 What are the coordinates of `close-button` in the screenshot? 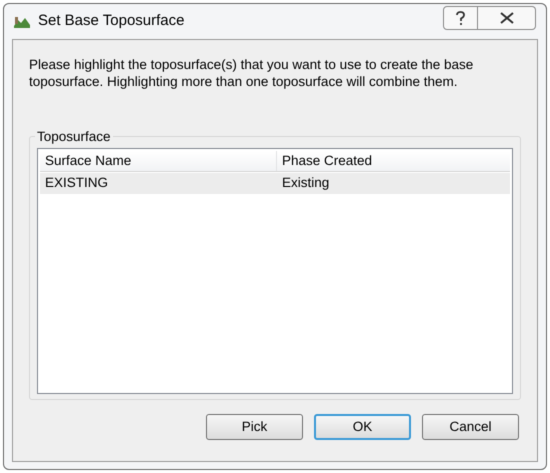 It's located at (507, 18).